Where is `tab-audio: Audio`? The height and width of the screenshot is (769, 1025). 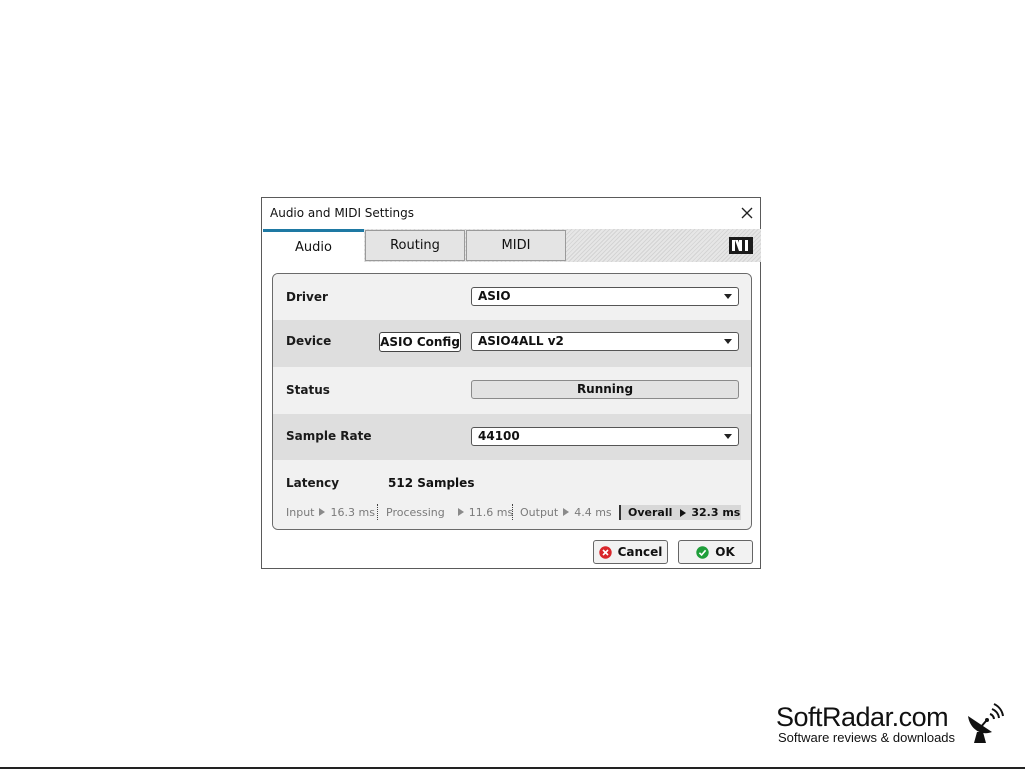 tab-audio: Audio is located at coordinates (313, 245).